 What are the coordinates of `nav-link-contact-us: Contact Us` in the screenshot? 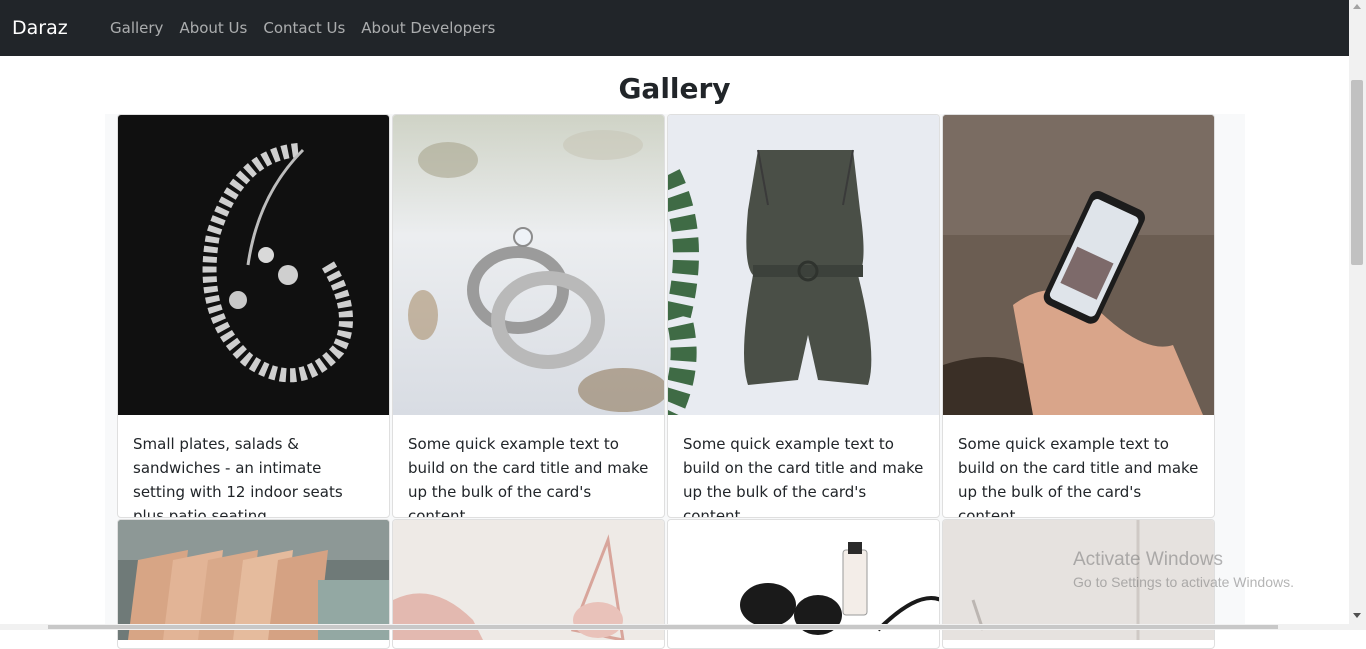 It's located at (304, 29).